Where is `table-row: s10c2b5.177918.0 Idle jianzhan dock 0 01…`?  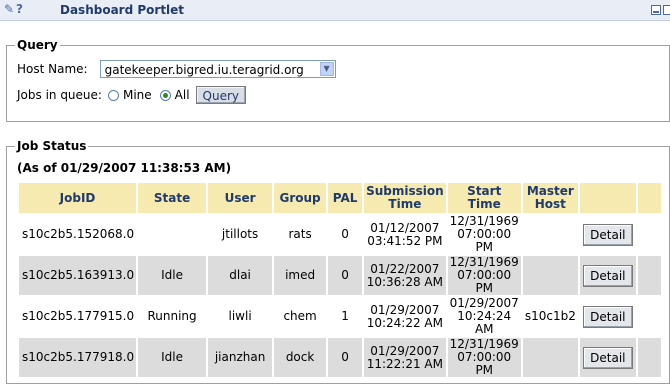 table-row: s10c2b5.177918.0 Idle jianzhan dock 0 01… is located at coordinates (340, 357).